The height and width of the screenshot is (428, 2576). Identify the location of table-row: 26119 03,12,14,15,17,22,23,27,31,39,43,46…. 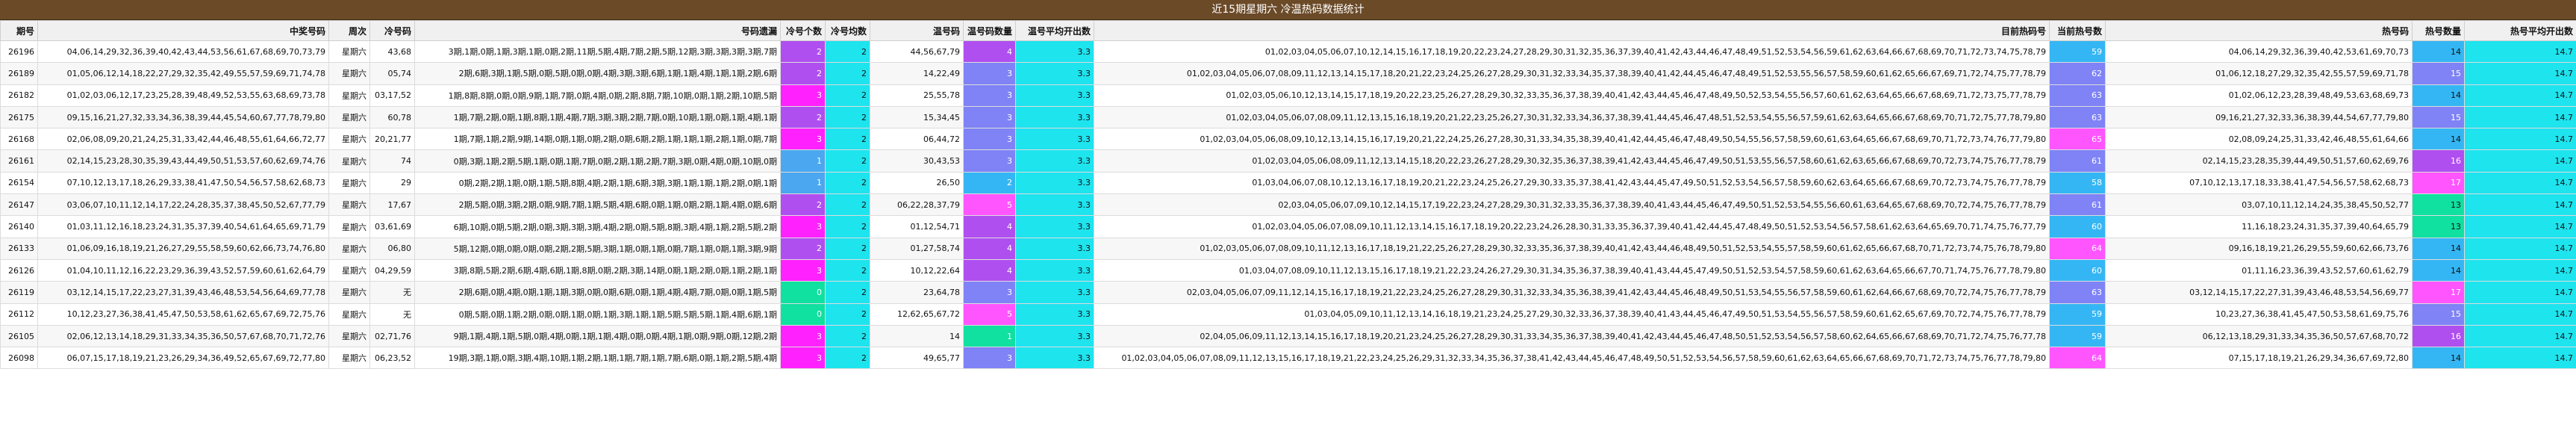
(1288, 292).